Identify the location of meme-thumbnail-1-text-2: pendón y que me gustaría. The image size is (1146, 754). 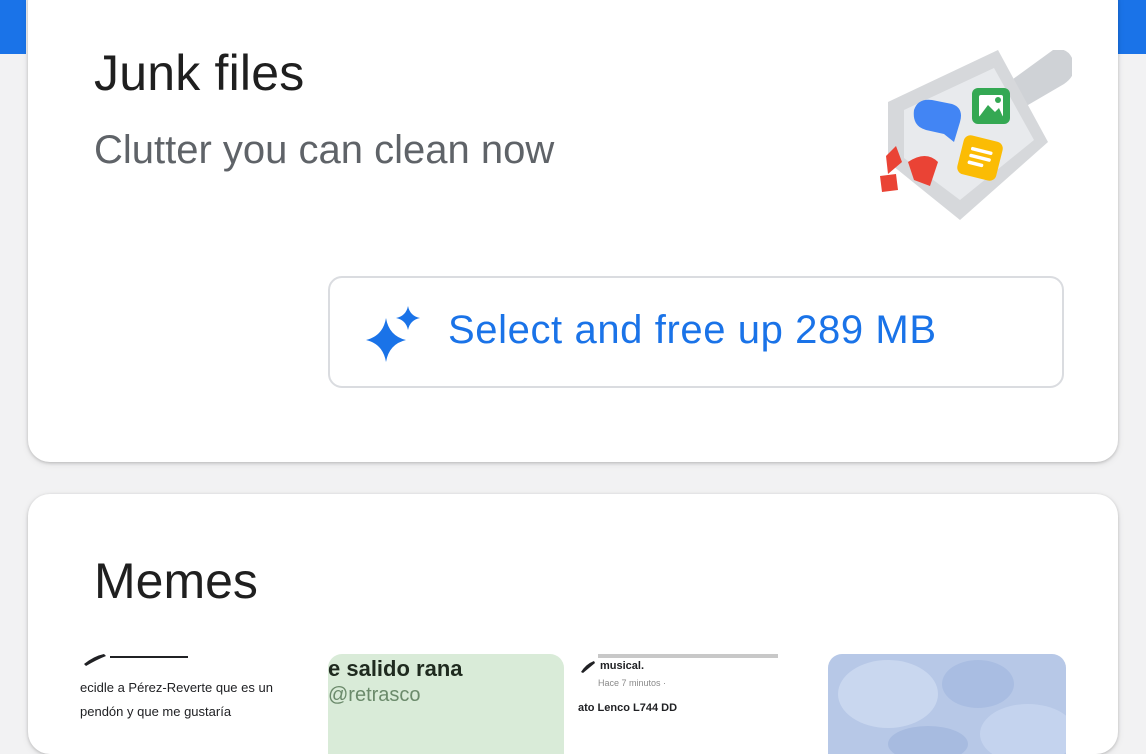
(156, 711).